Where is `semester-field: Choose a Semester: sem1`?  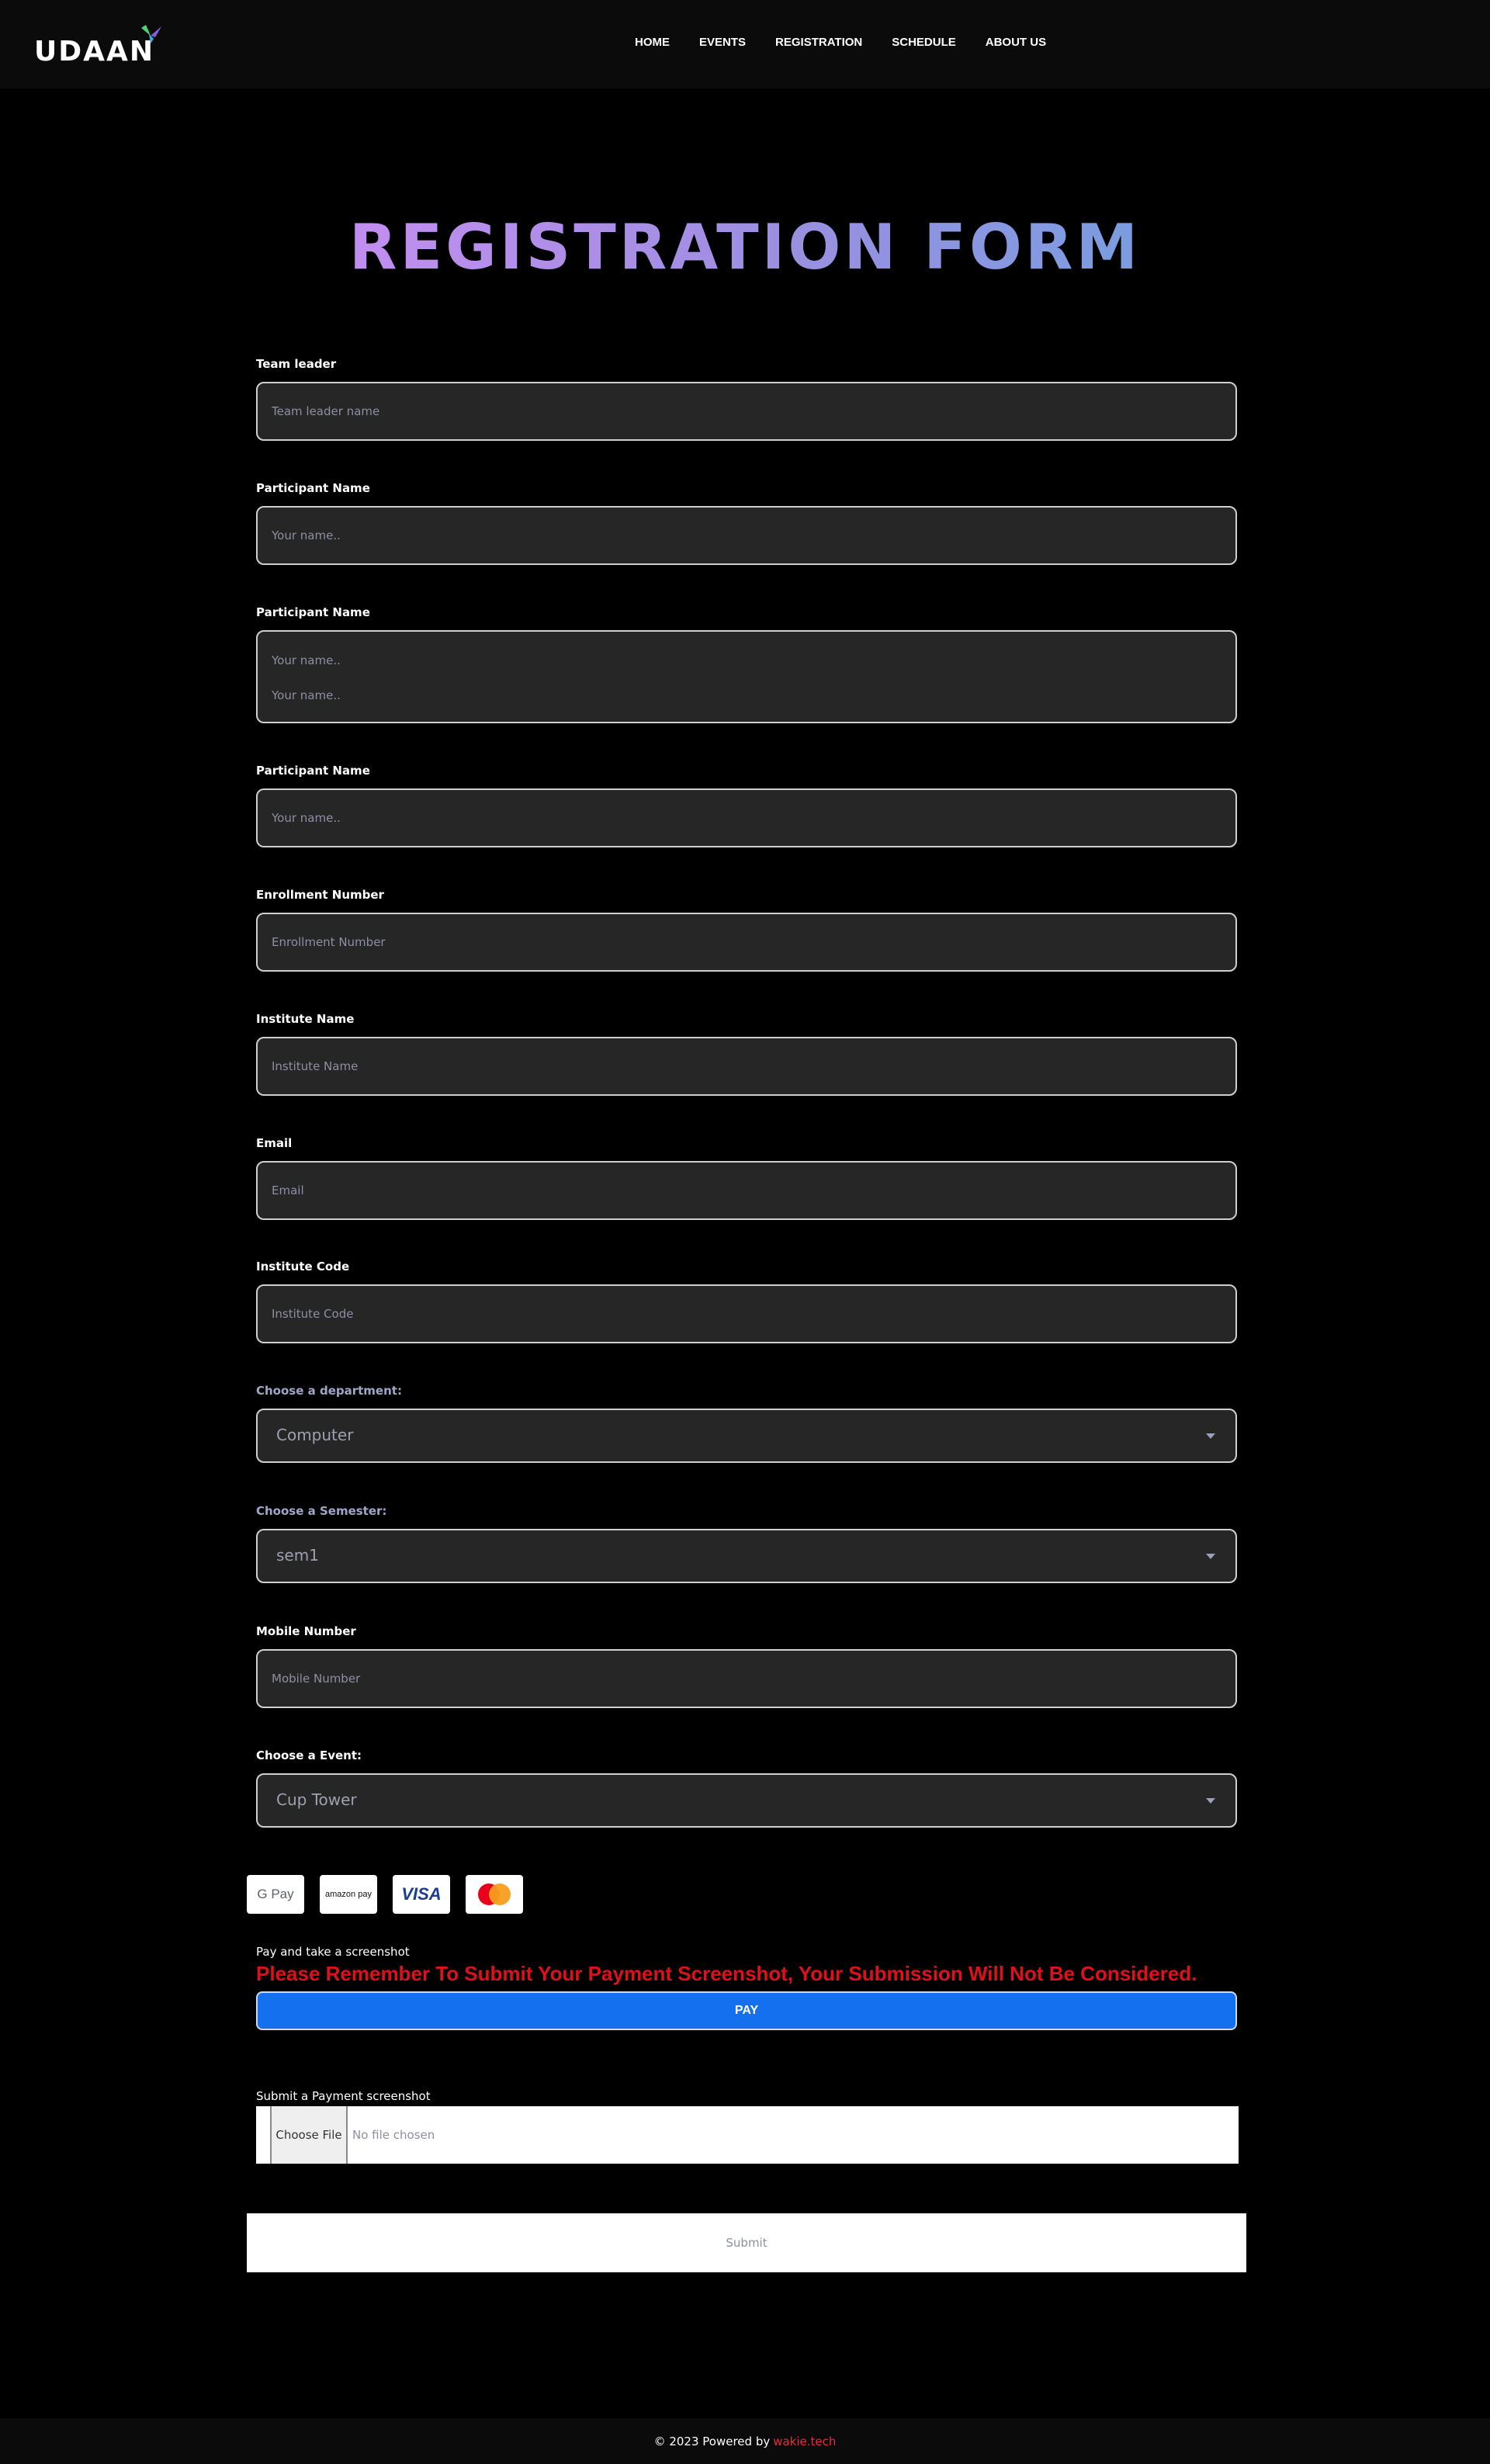 semester-field: Choose a Semester: sem1 is located at coordinates (746, 1543).